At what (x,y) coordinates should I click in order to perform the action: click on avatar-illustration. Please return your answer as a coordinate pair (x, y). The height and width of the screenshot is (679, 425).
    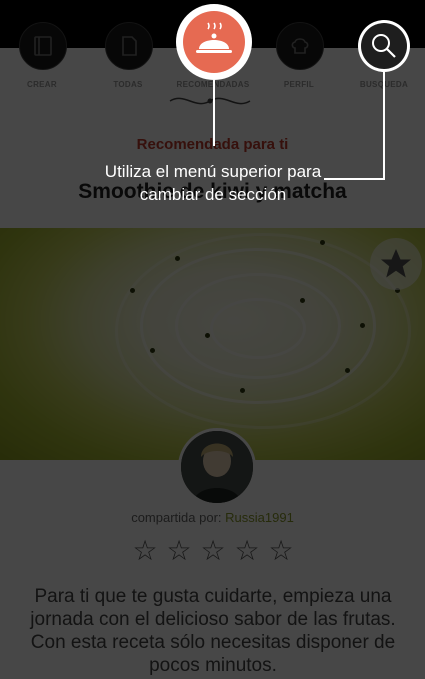
    Looking at the image, I should click on (217, 467).